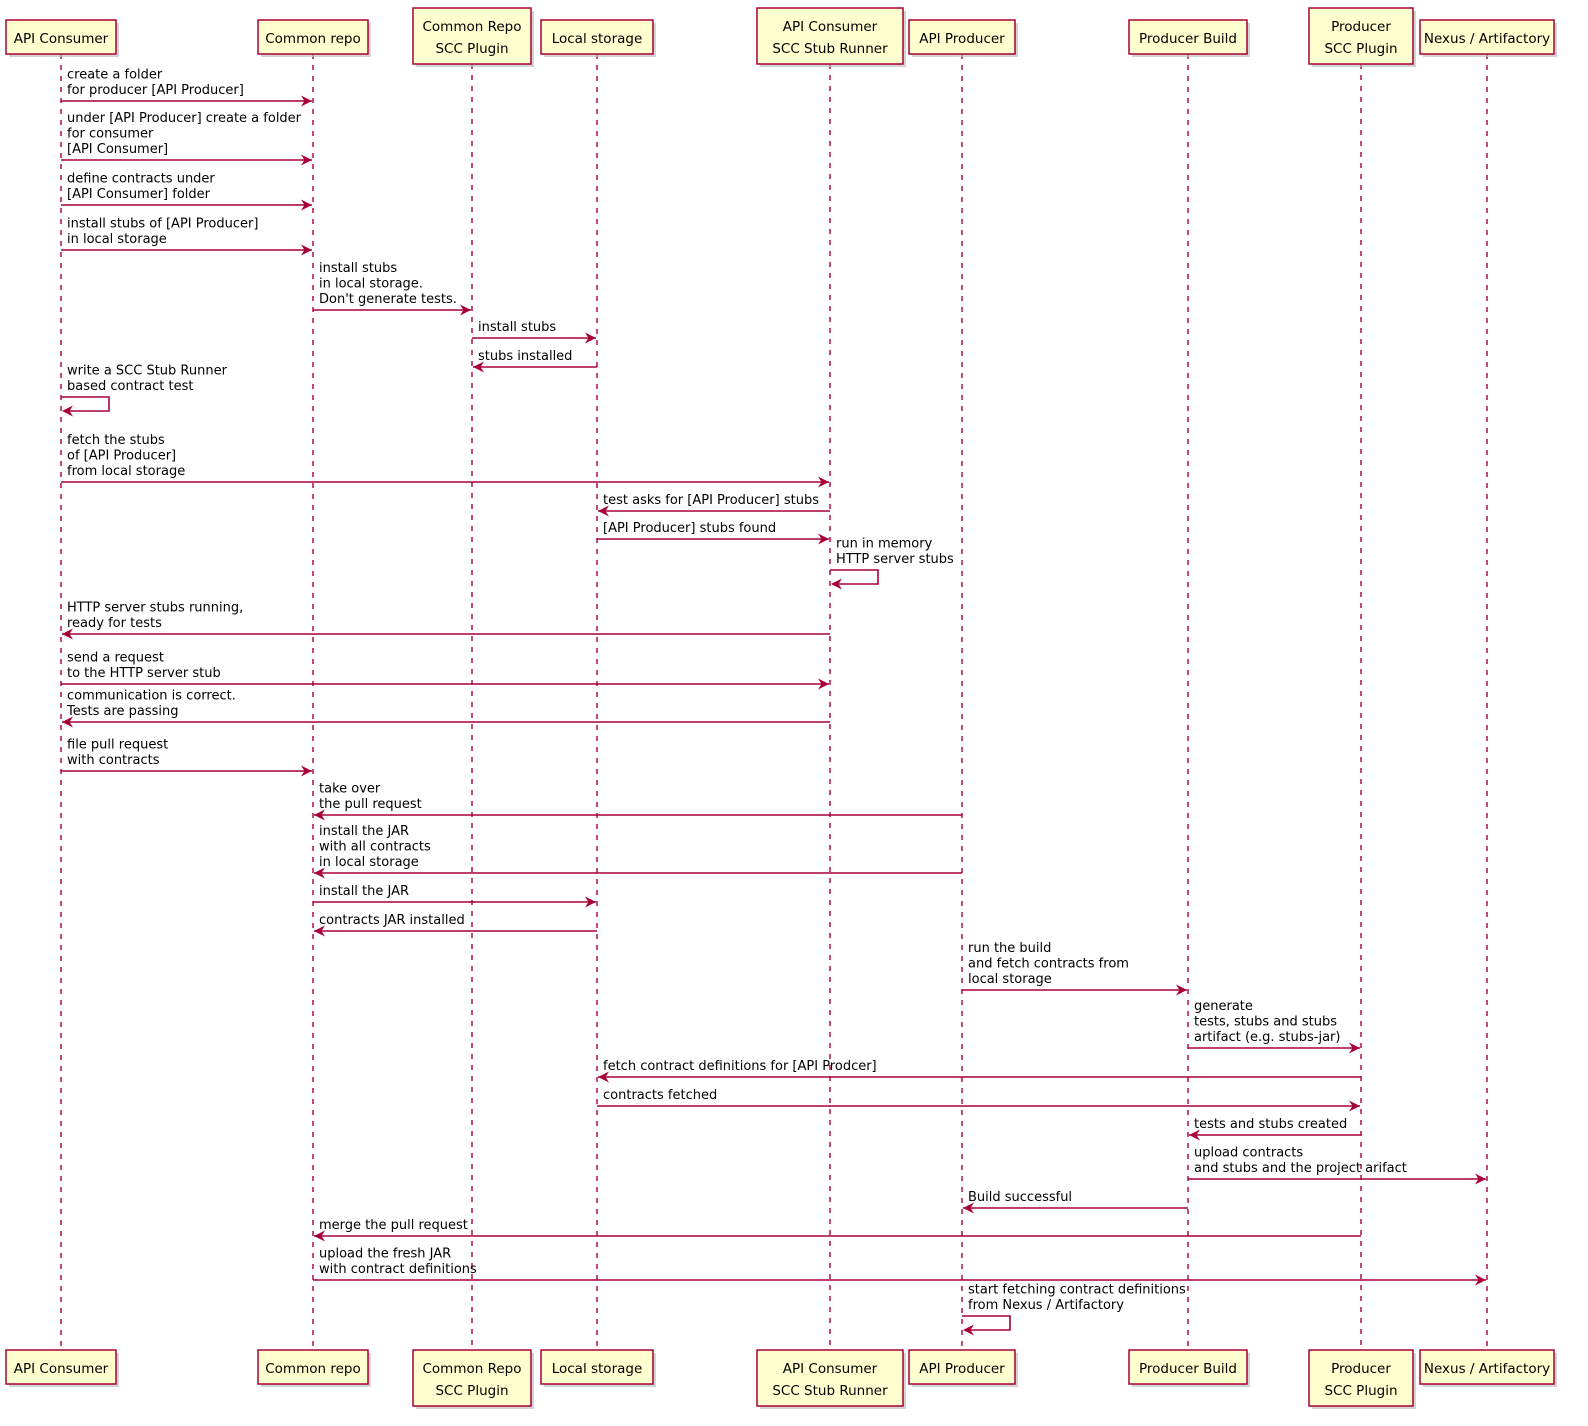 Image resolution: width=1588 pixels, height=1426 pixels. What do you see at coordinates (1189, 38) in the screenshot?
I see `participant-box-producerbuild-top: Producer Build` at bounding box center [1189, 38].